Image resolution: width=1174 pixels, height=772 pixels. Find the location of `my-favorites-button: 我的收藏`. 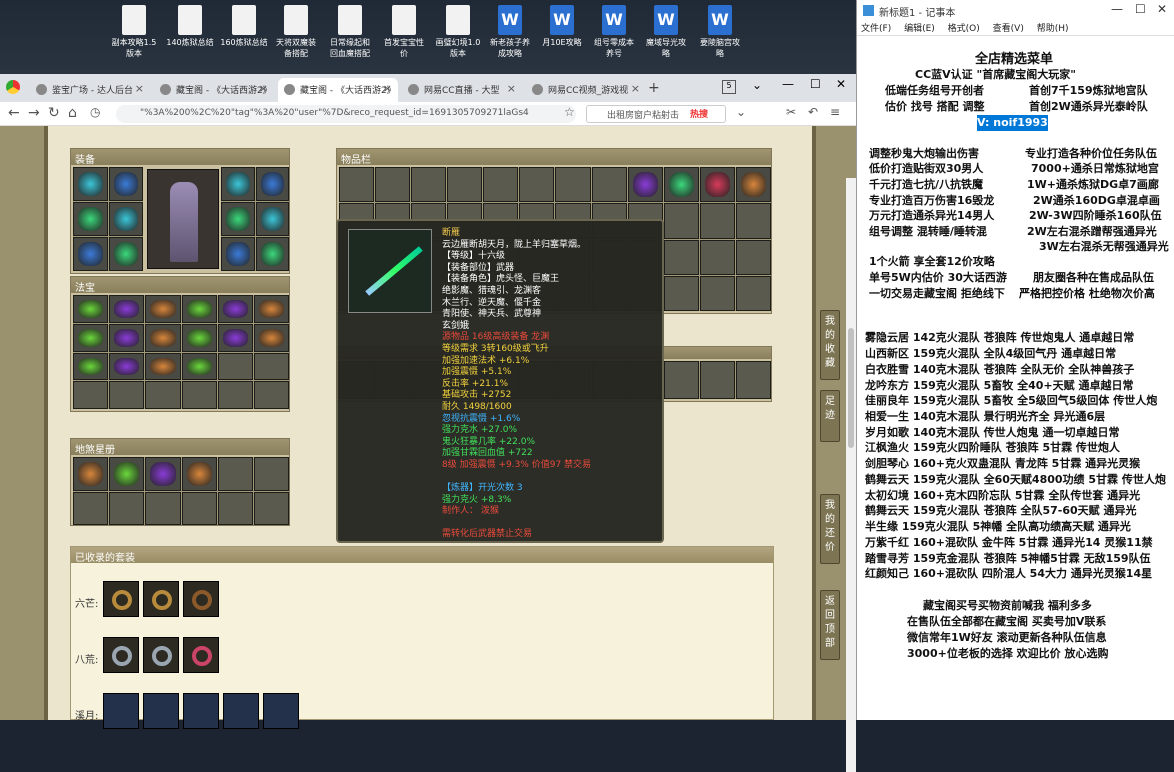

my-favorites-button: 我的收藏 is located at coordinates (830, 345).